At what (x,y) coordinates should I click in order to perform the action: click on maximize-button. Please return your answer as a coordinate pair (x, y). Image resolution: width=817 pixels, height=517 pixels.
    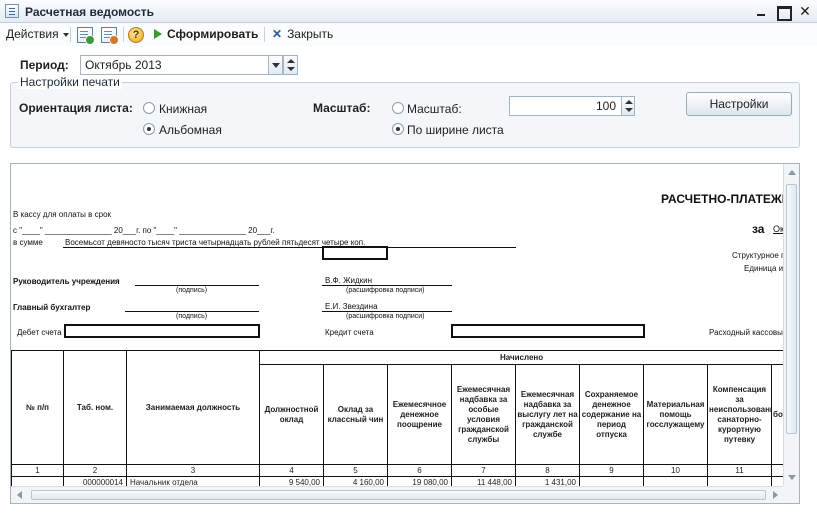
    Looking at the image, I should click on (783, 12).